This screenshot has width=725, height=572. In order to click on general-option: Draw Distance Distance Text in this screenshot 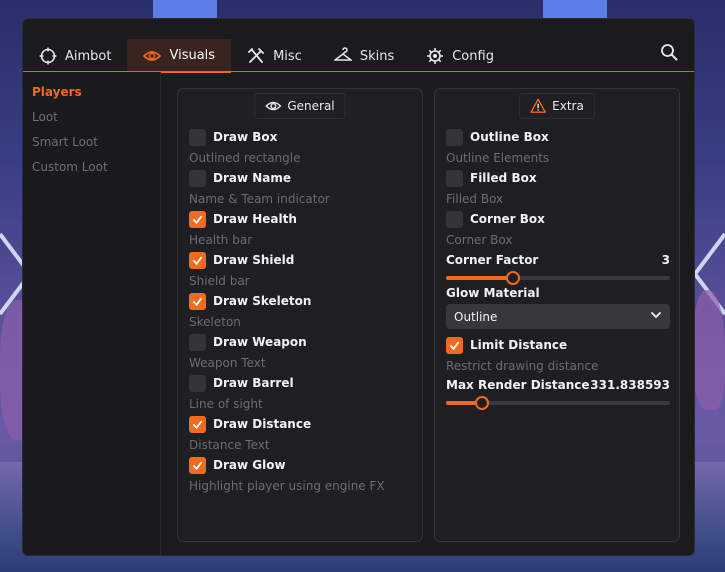, I will do `click(250, 433)`.